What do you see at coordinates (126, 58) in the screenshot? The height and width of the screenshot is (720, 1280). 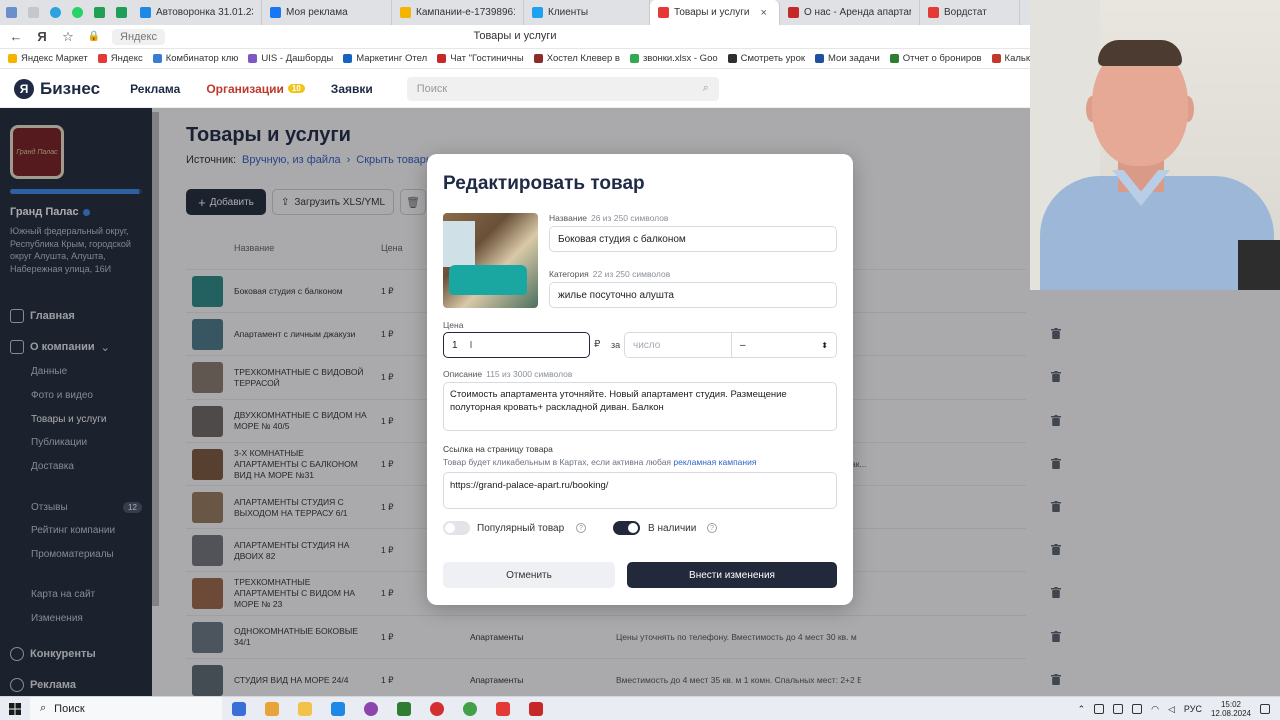 I see `bookmark-label: Яндекс` at bounding box center [126, 58].